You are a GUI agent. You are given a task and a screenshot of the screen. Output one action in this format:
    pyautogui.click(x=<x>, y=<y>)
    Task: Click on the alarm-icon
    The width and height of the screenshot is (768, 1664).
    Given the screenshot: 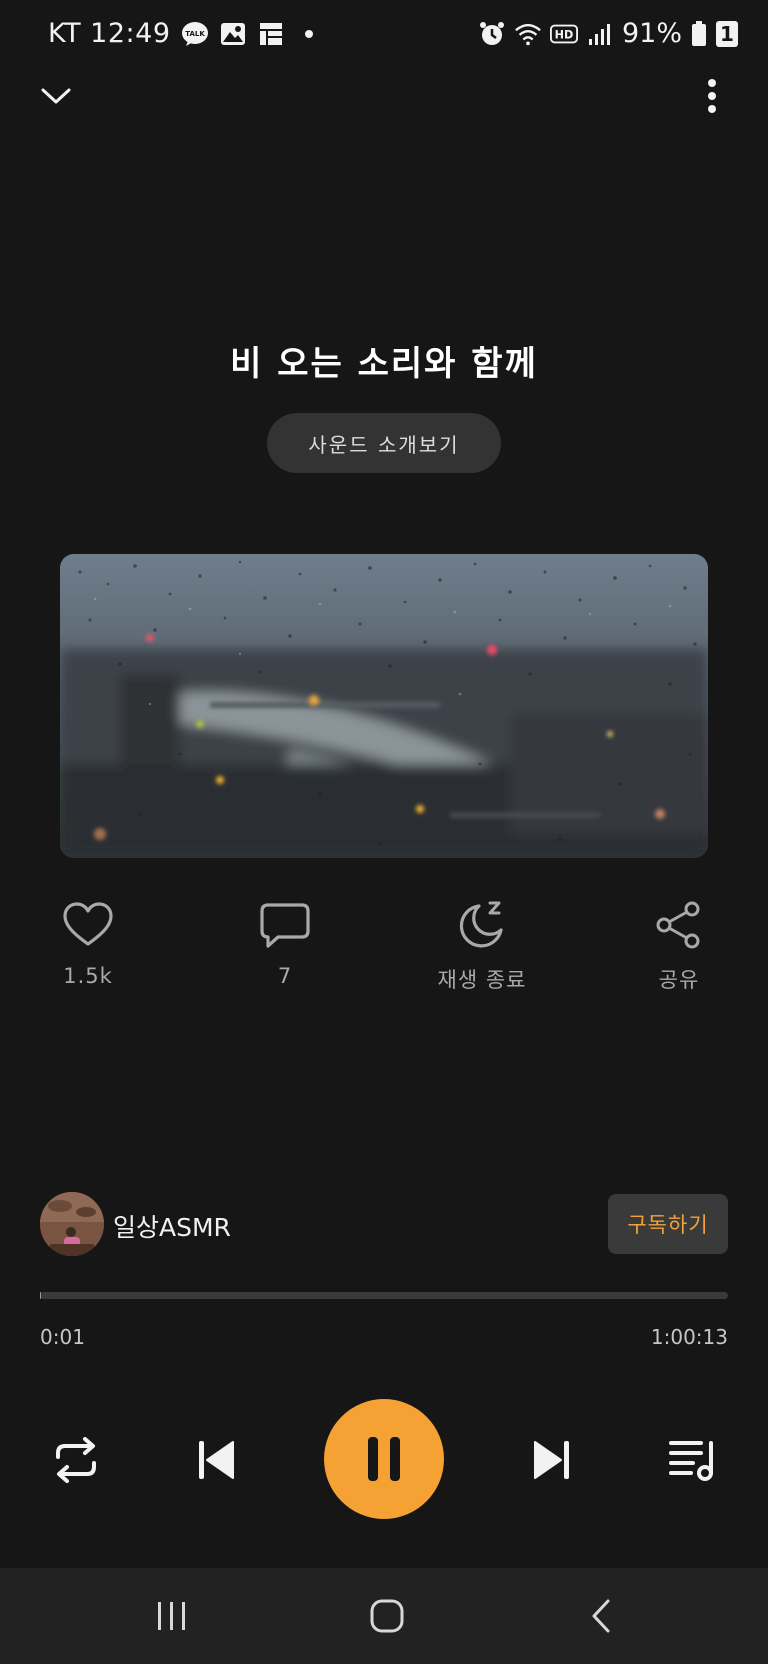 What is the action you would take?
    pyautogui.click(x=491, y=33)
    